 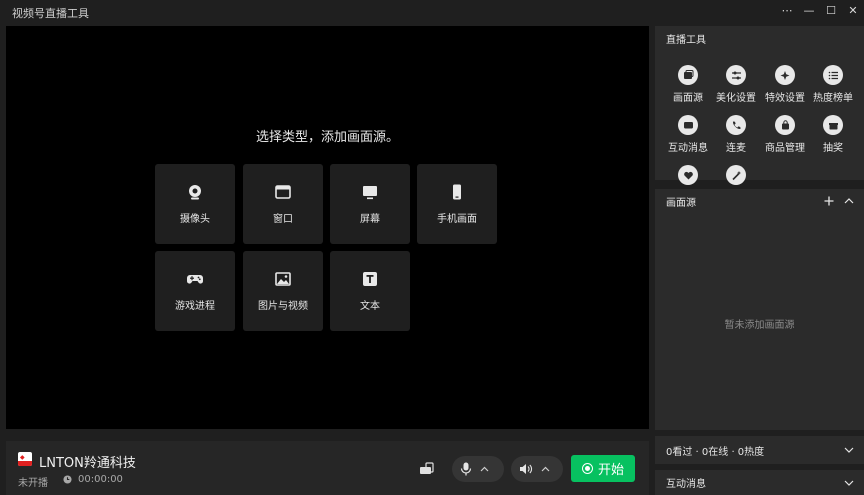 What do you see at coordinates (759, 325) in the screenshot?
I see `sources-empty-text: 暂未添加画面源` at bounding box center [759, 325].